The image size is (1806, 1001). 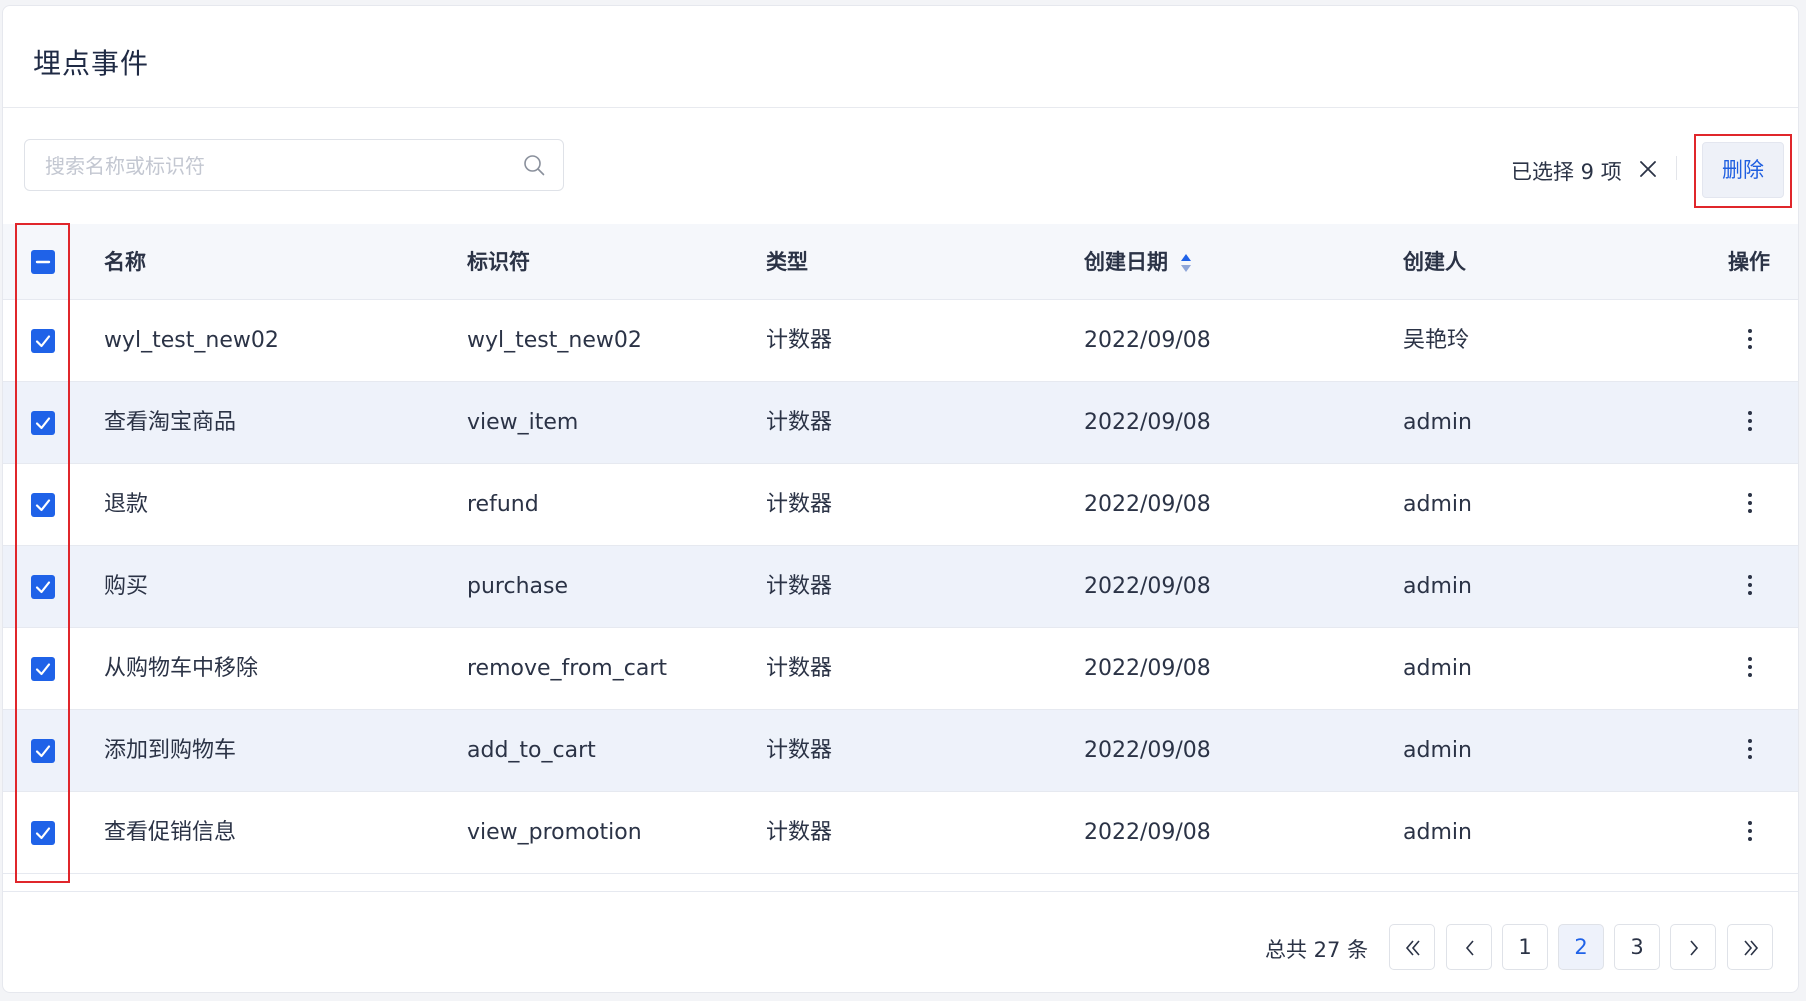 I want to click on search-input, so click(x=280, y=166).